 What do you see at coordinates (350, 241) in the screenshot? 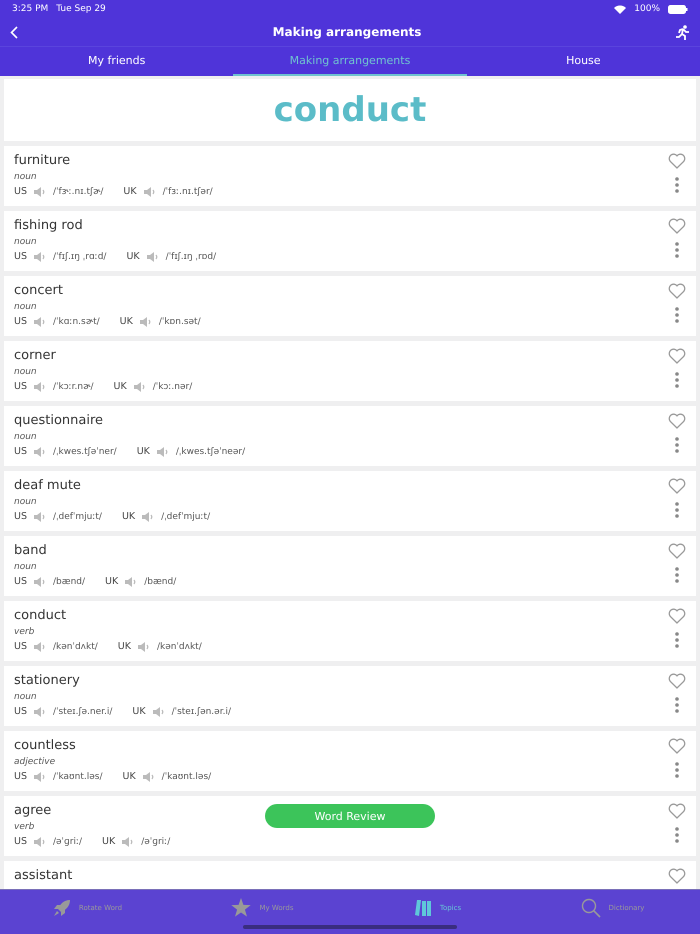
I see `word-card: fishing rod noun US /ˈfɪʃ.ɪŋ ˌrɑːd/ UK /ˈfɪʃ.ɪŋ ˌrɒd/` at bounding box center [350, 241].